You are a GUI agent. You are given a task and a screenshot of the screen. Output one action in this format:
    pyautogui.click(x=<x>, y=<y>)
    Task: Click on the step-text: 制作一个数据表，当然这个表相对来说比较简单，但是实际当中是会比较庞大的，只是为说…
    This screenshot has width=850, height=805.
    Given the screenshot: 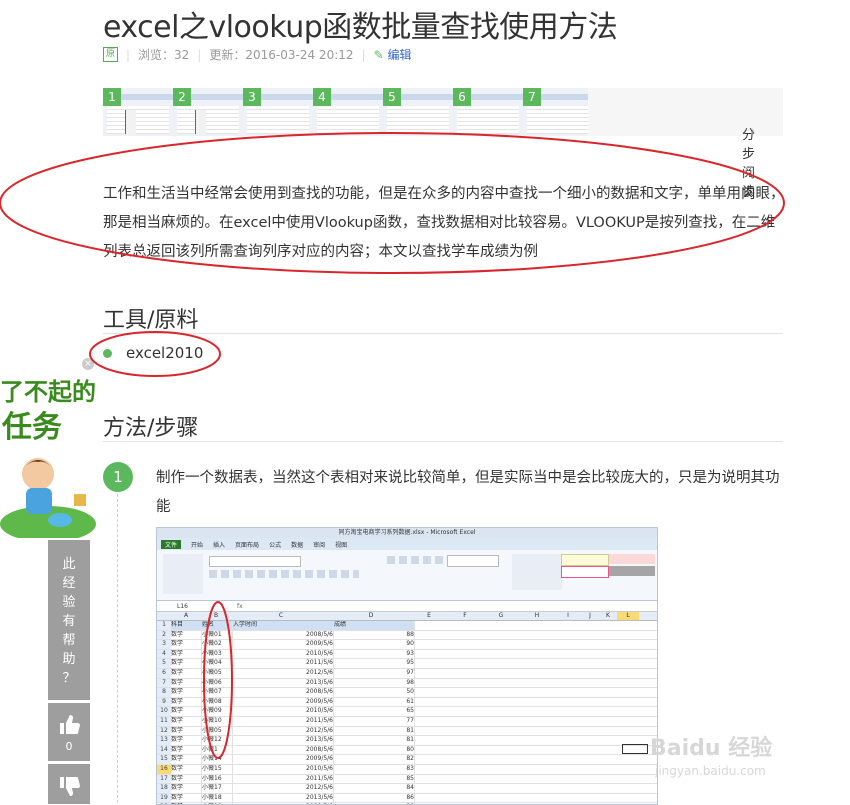 What is the action you would take?
    pyautogui.click(x=468, y=492)
    